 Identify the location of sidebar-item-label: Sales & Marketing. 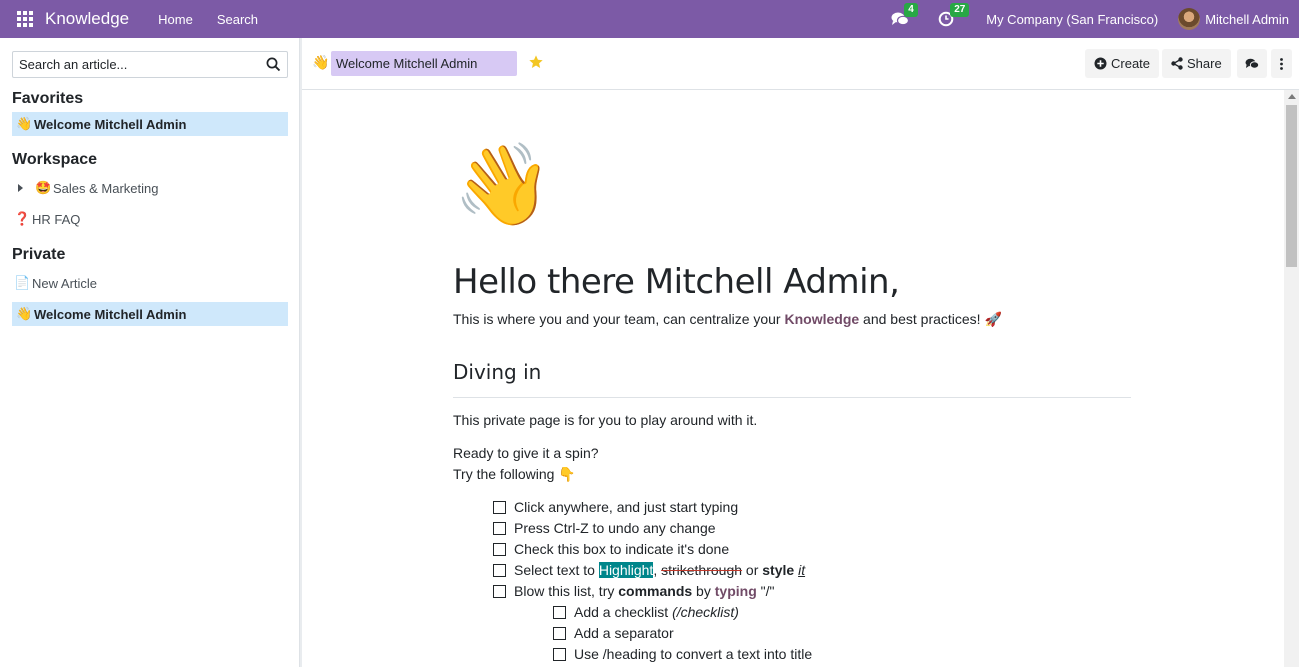
(106, 188).